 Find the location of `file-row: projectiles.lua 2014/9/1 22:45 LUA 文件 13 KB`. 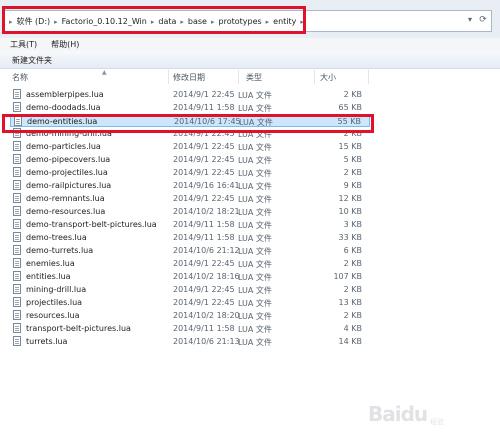

file-row: projectiles.lua 2014/9/1 22:45 LUA 文件 13 KB is located at coordinates (190, 302).